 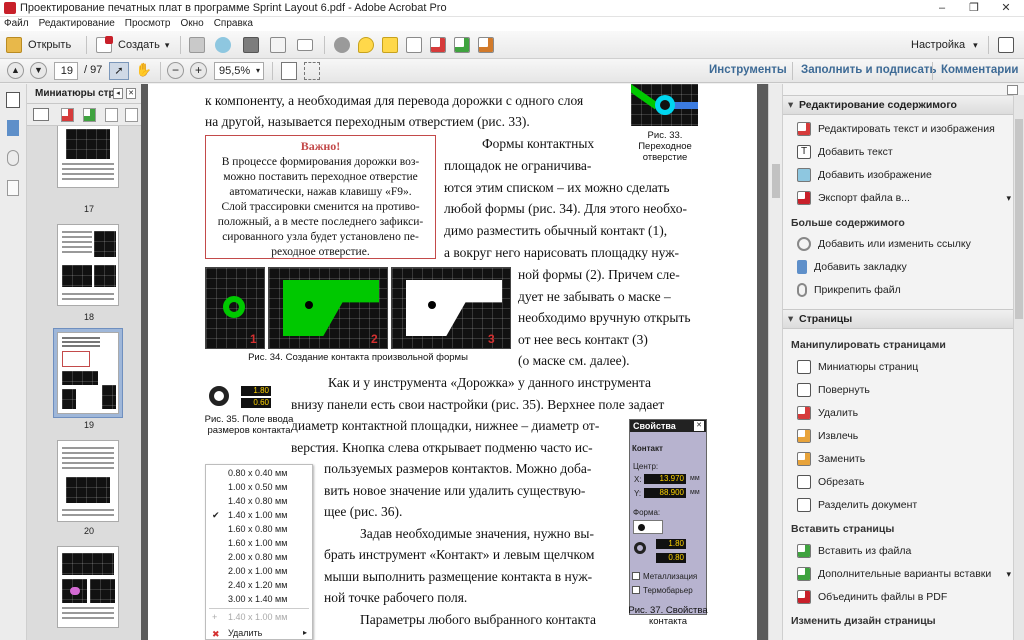 What do you see at coordinates (857, 367) in the screenshot?
I see `tool-page-thumbnails: Миниатюры страниц` at bounding box center [857, 367].